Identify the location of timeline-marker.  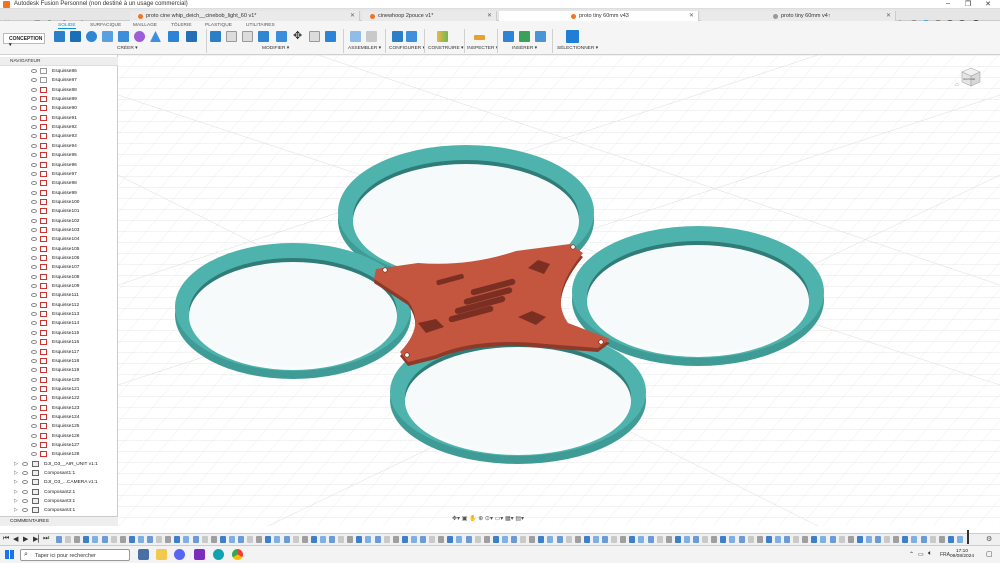
(968, 537).